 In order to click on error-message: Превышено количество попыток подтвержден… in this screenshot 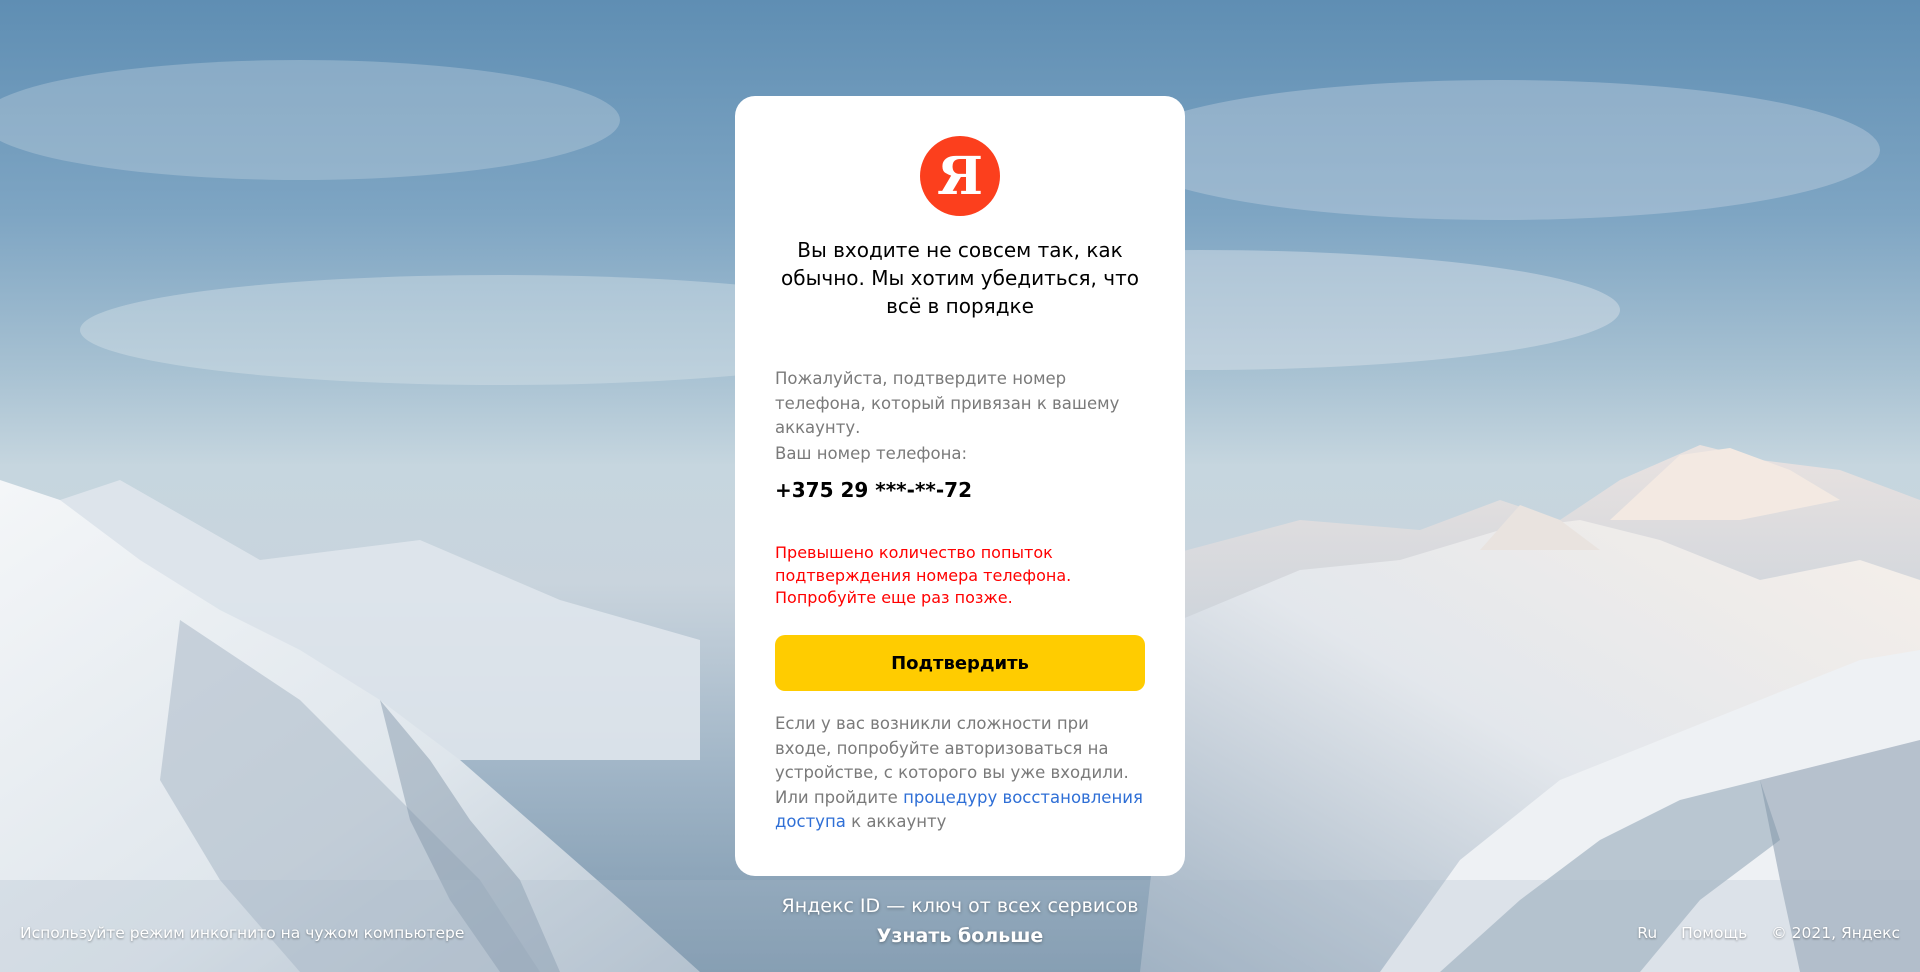, I will do `click(923, 575)`.